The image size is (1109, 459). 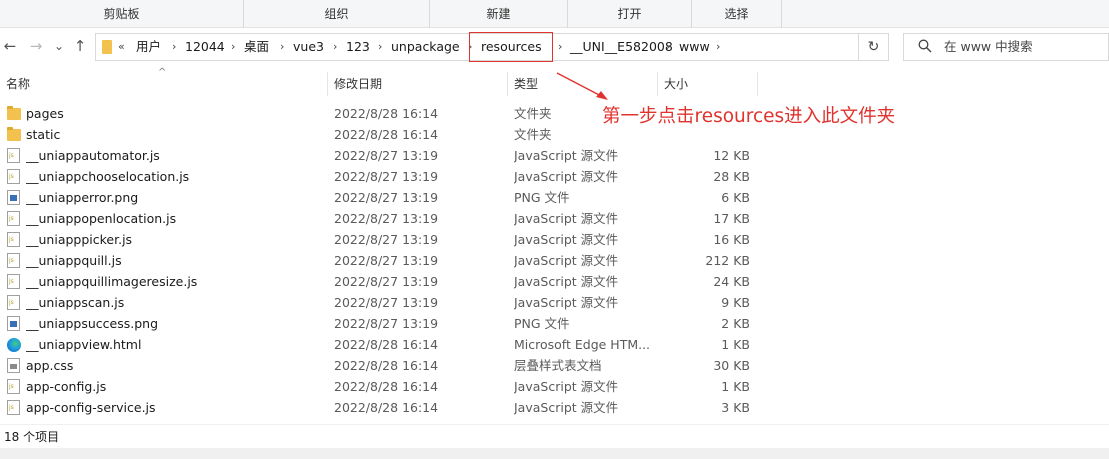 I want to click on window-bottom-edge, so click(x=554, y=453).